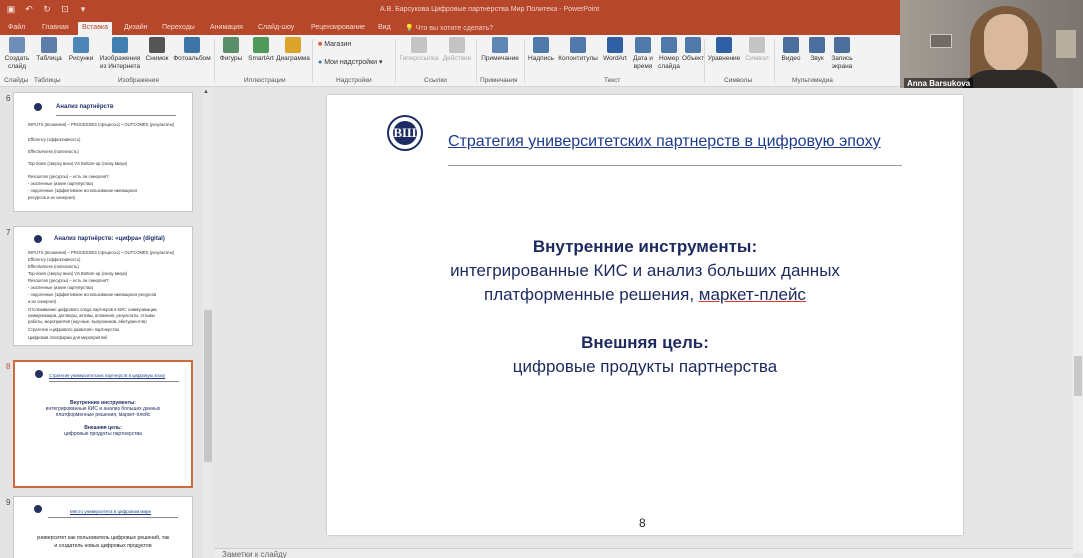 The height and width of the screenshot is (558, 1083). Describe the element at coordinates (49, 56) in the screenshot. I see `table-button: Таблица` at that location.